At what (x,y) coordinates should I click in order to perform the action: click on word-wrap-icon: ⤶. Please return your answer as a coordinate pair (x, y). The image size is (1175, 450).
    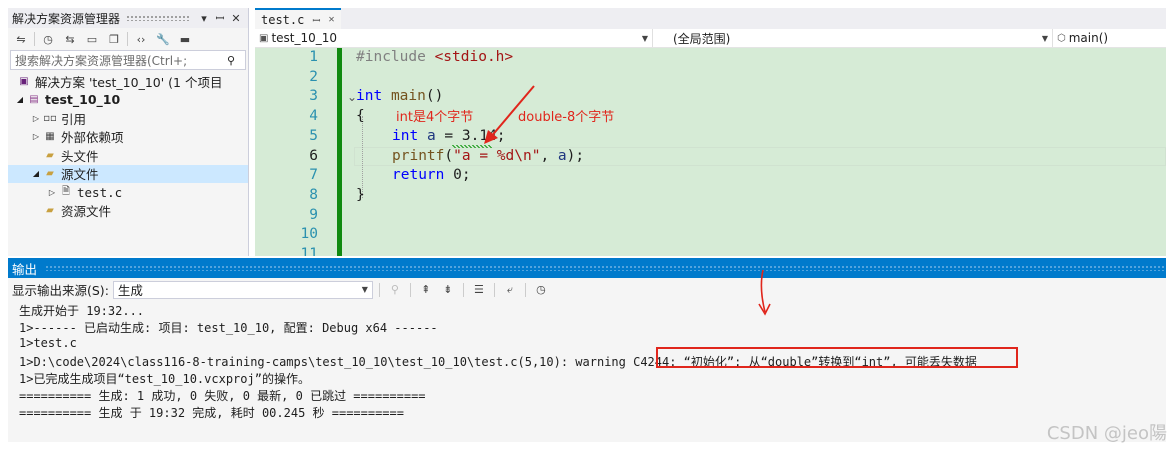
    Looking at the image, I should click on (510, 290).